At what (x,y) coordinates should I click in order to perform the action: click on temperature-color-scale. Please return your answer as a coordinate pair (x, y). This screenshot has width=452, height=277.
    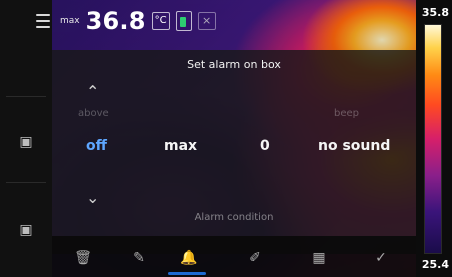
    Looking at the image, I should click on (433, 139).